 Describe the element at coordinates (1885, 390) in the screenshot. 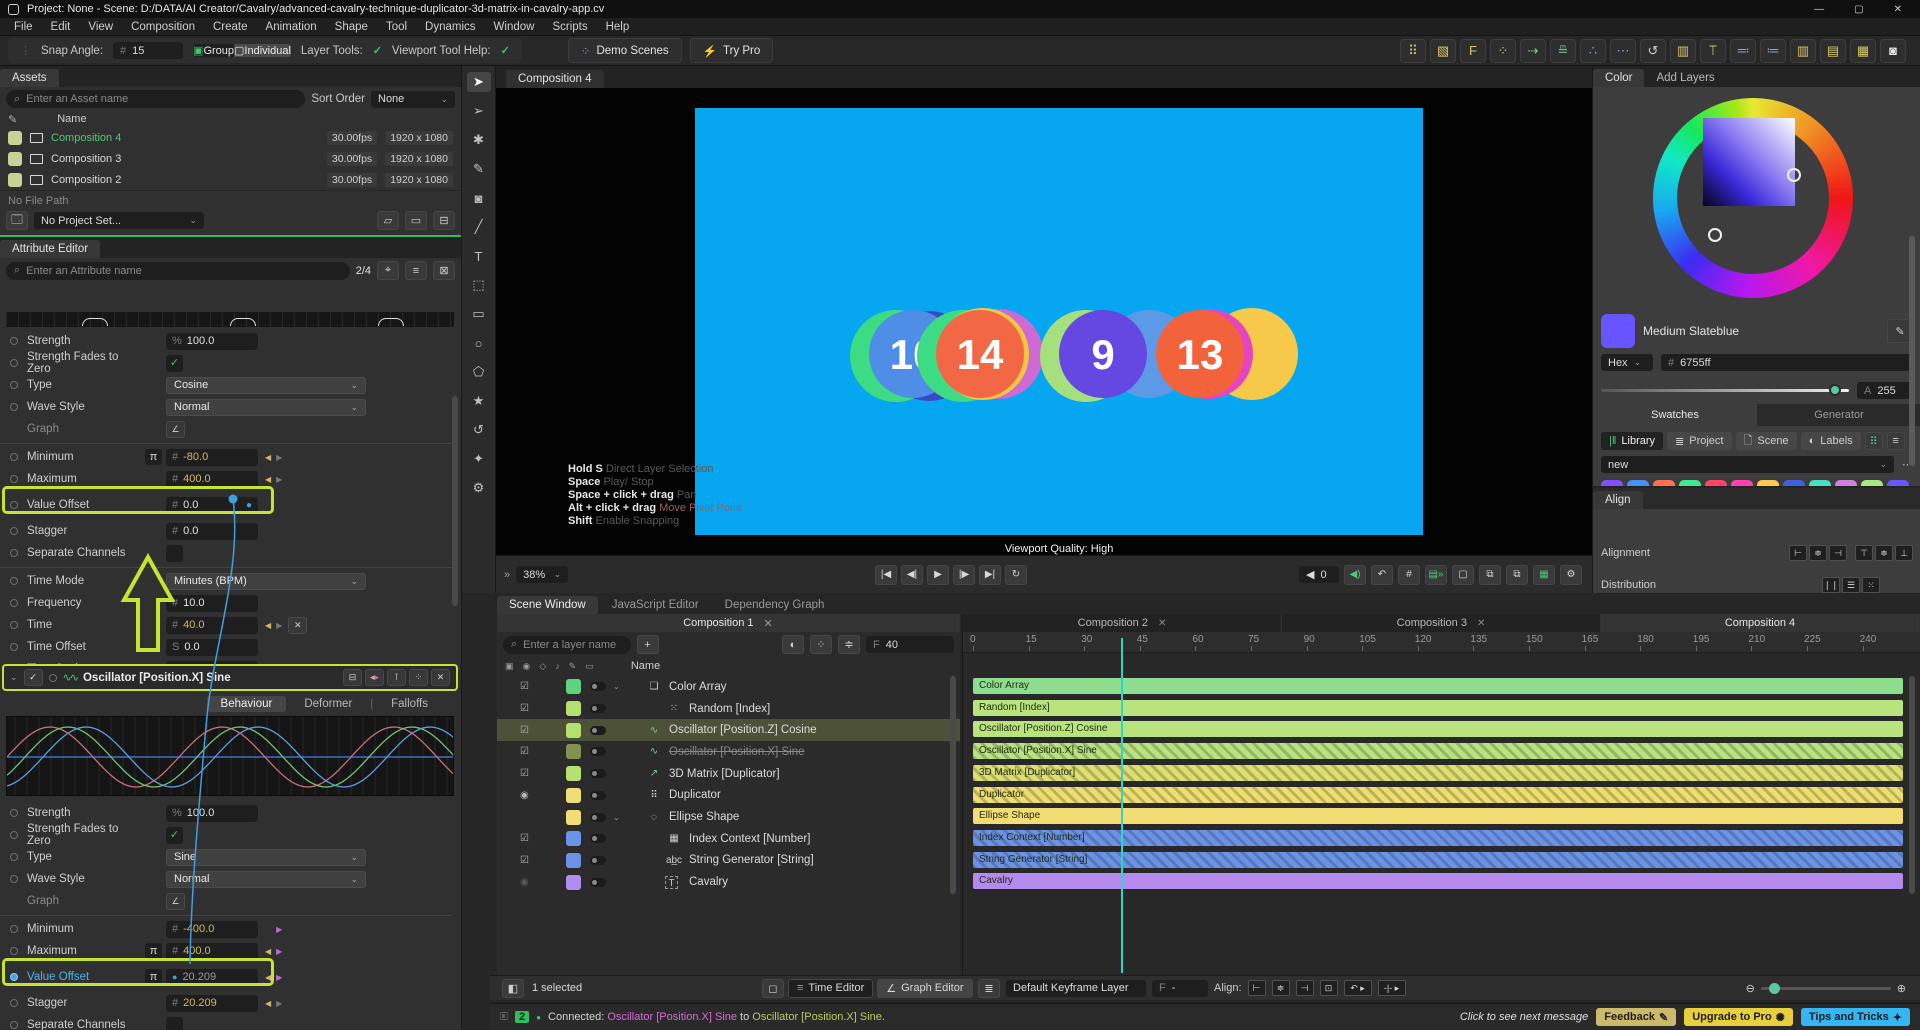

I see `alpha-value-field: A 255` at that location.